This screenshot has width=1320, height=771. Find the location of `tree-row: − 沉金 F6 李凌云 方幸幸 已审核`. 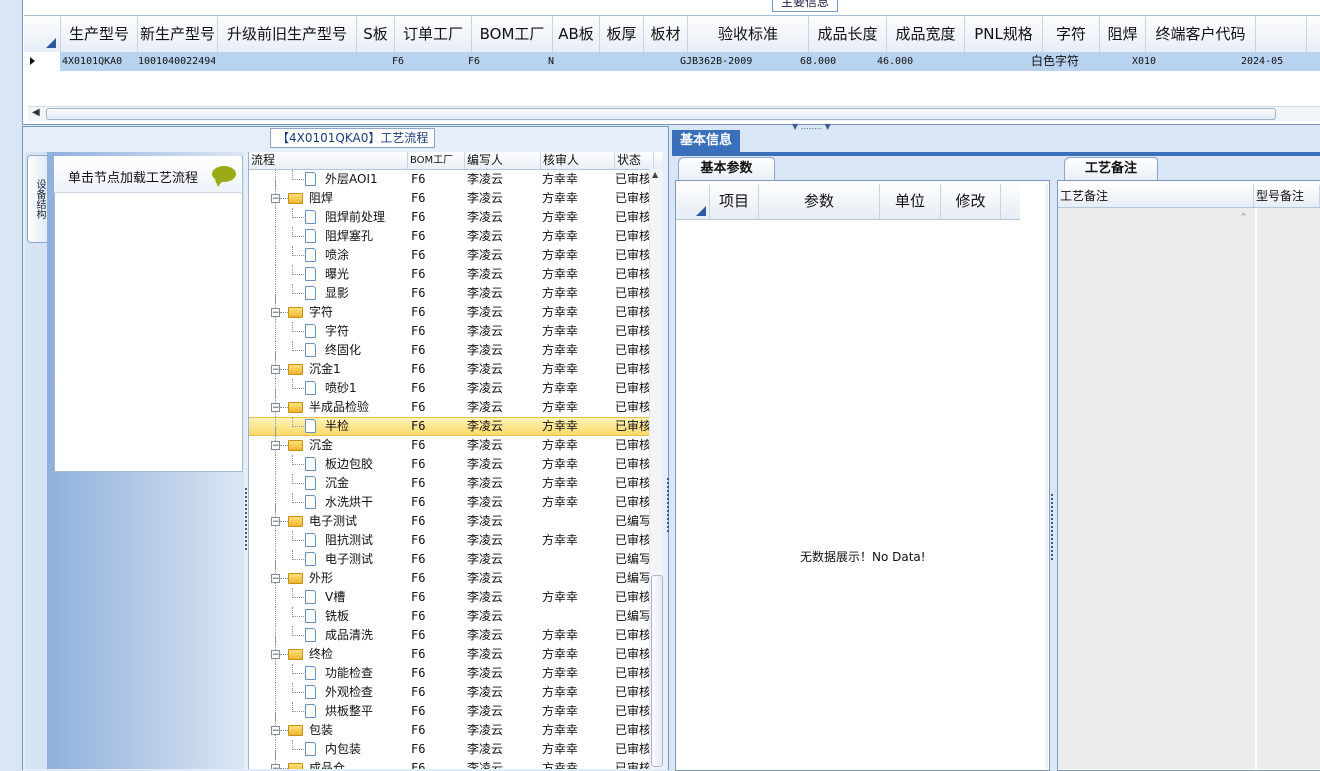

tree-row: − 沉金 F6 李凌云 方幸幸 已审核 is located at coordinates (449, 441).